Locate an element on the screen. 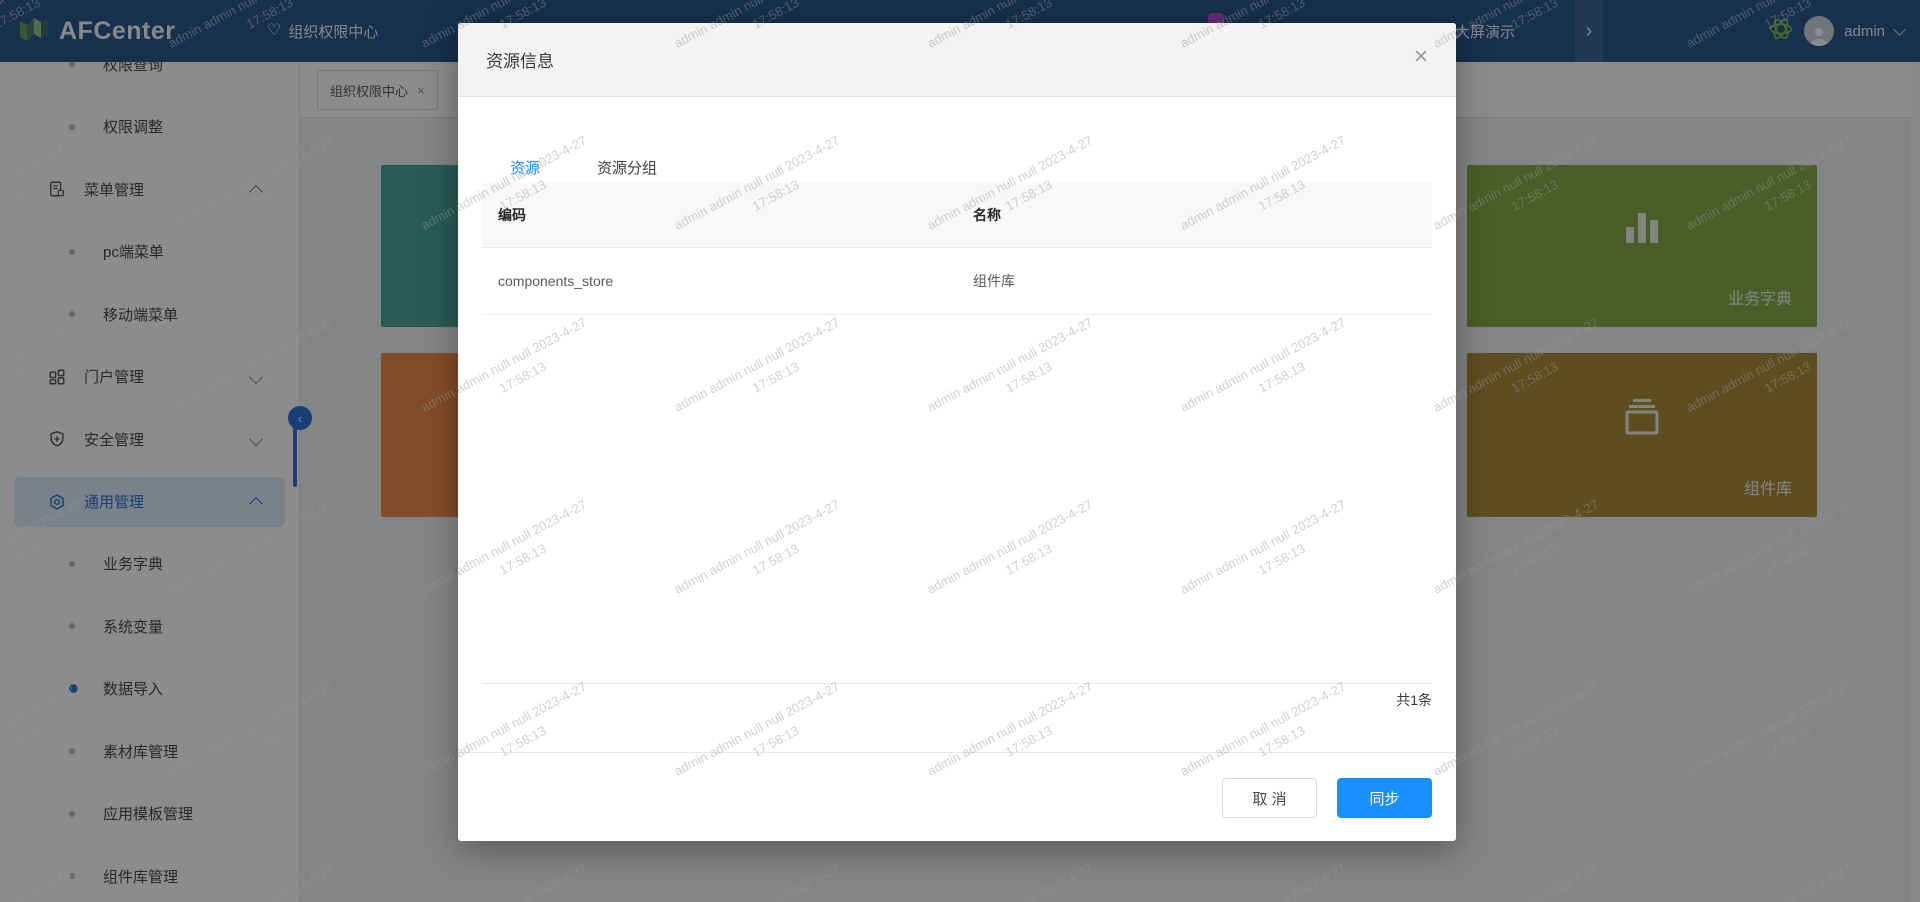 The width and height of the screenshot is (1920, 902). sync-button: 同步 is located at coordinates (1384, 798).